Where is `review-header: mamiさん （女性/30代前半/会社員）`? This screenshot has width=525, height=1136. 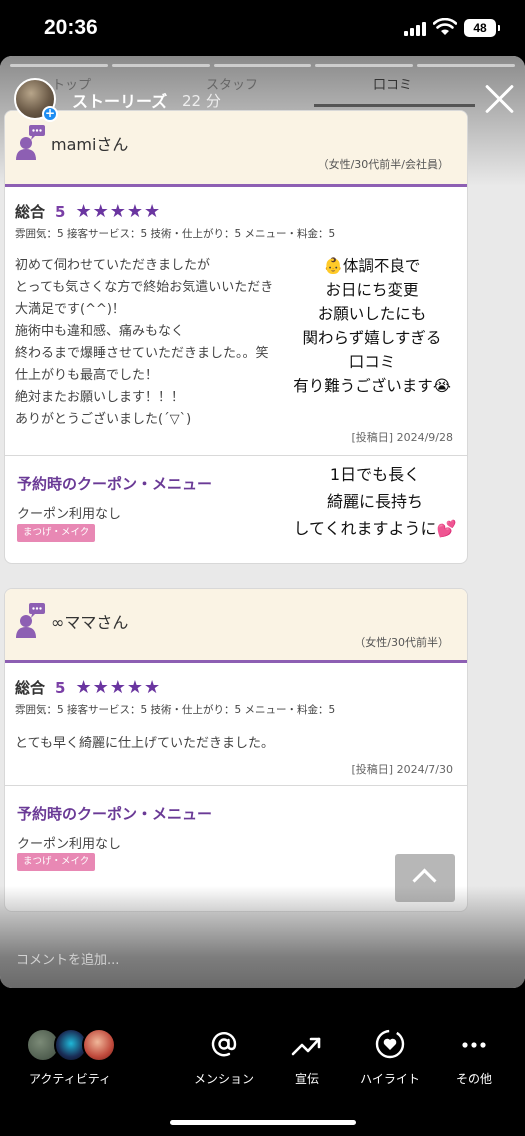
review-header: mamiさん （女性/30代前半/会社員） is located at coordinates (236, 149).